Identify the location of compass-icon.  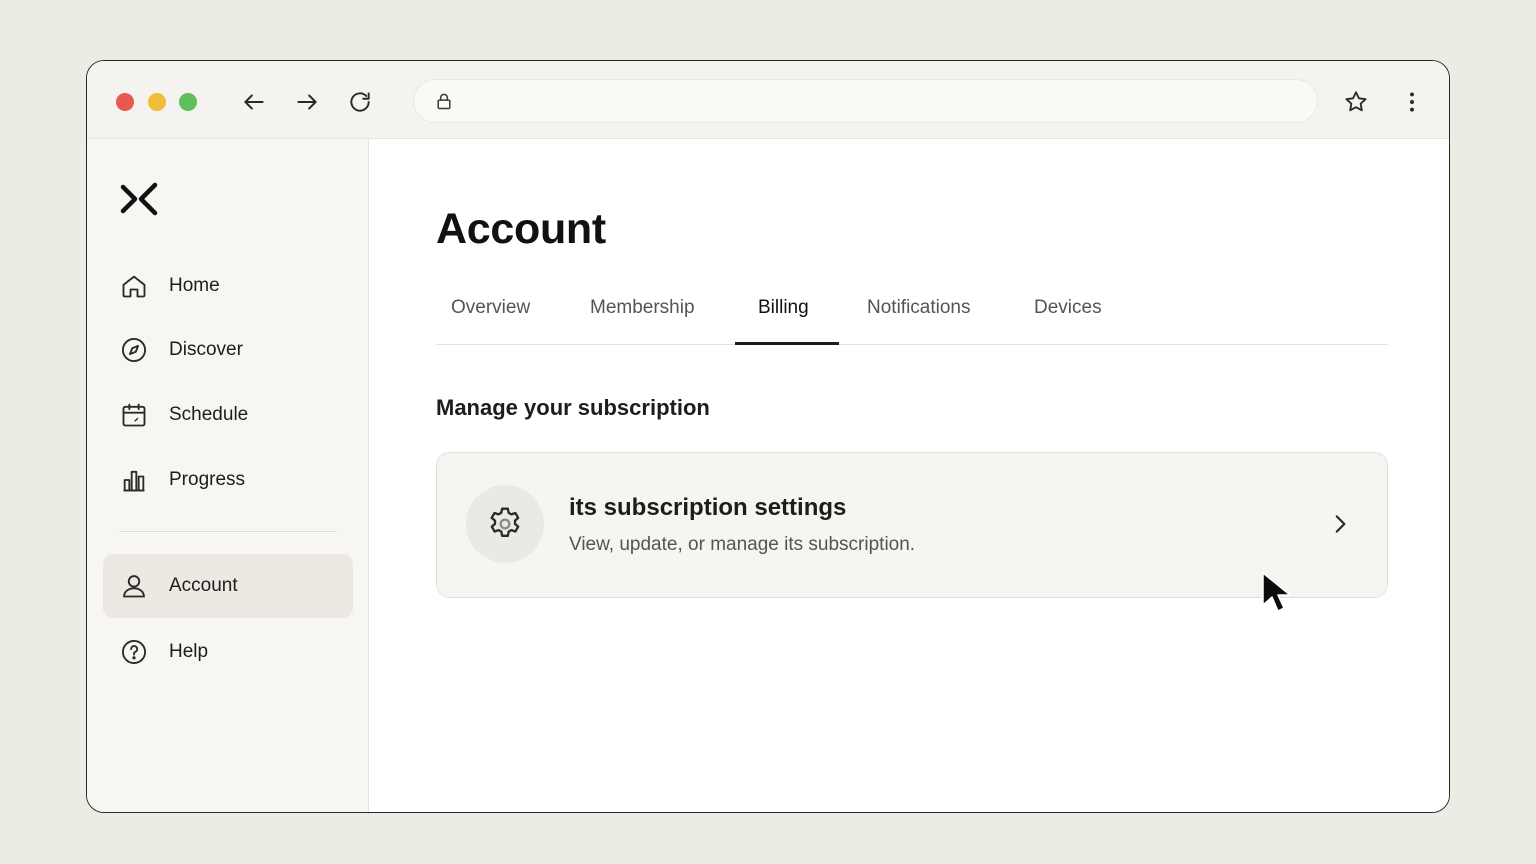
(134, 350).